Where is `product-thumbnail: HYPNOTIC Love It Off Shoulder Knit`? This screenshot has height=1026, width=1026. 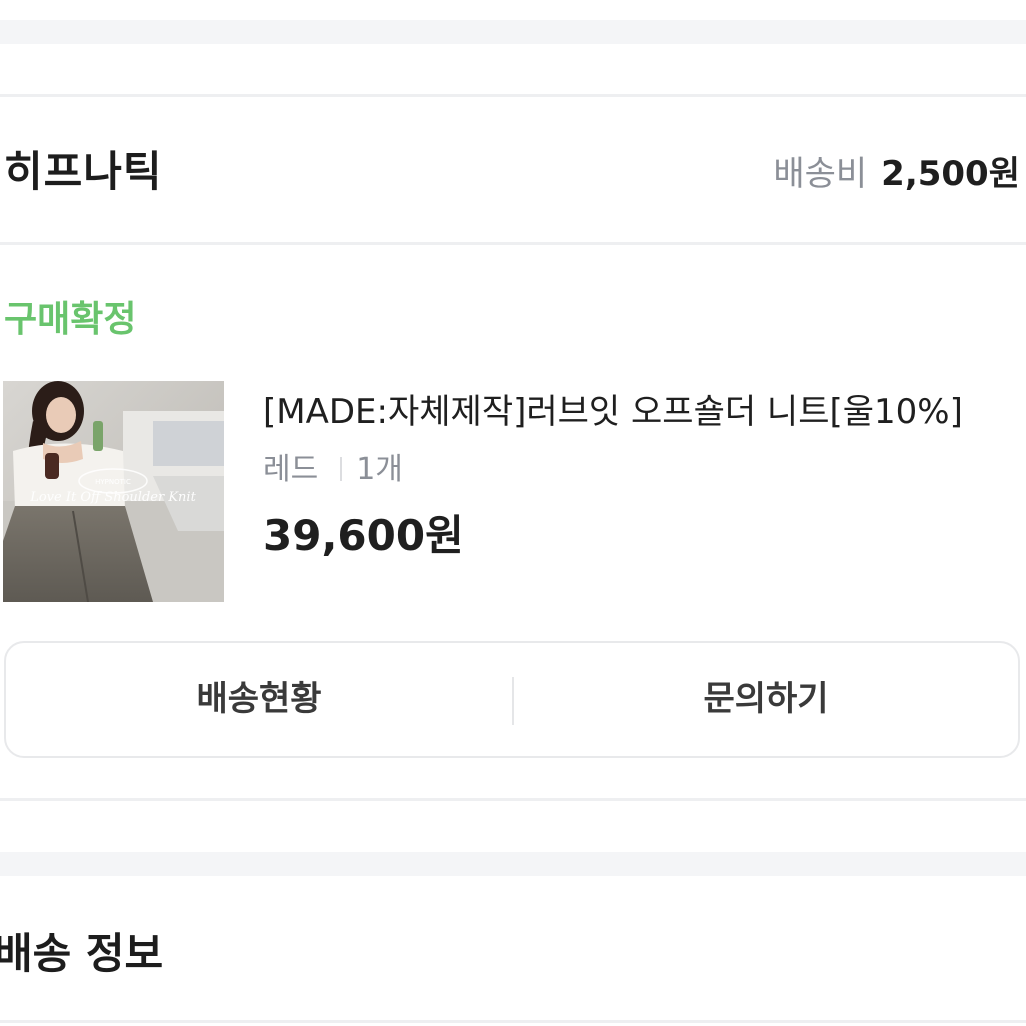
product-thumbnail: HYPNOTIC Love It Off Shoulder Knit is located at coordinates (113, 491).